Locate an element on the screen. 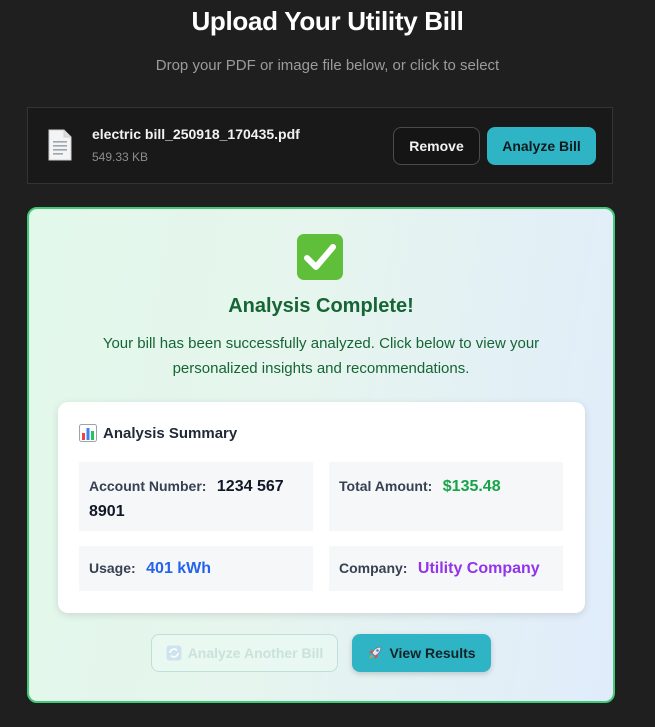 The image size is (655, 727). analyze-another-bill-button: Analyze Another Bill is located at coordinates (244, 653).